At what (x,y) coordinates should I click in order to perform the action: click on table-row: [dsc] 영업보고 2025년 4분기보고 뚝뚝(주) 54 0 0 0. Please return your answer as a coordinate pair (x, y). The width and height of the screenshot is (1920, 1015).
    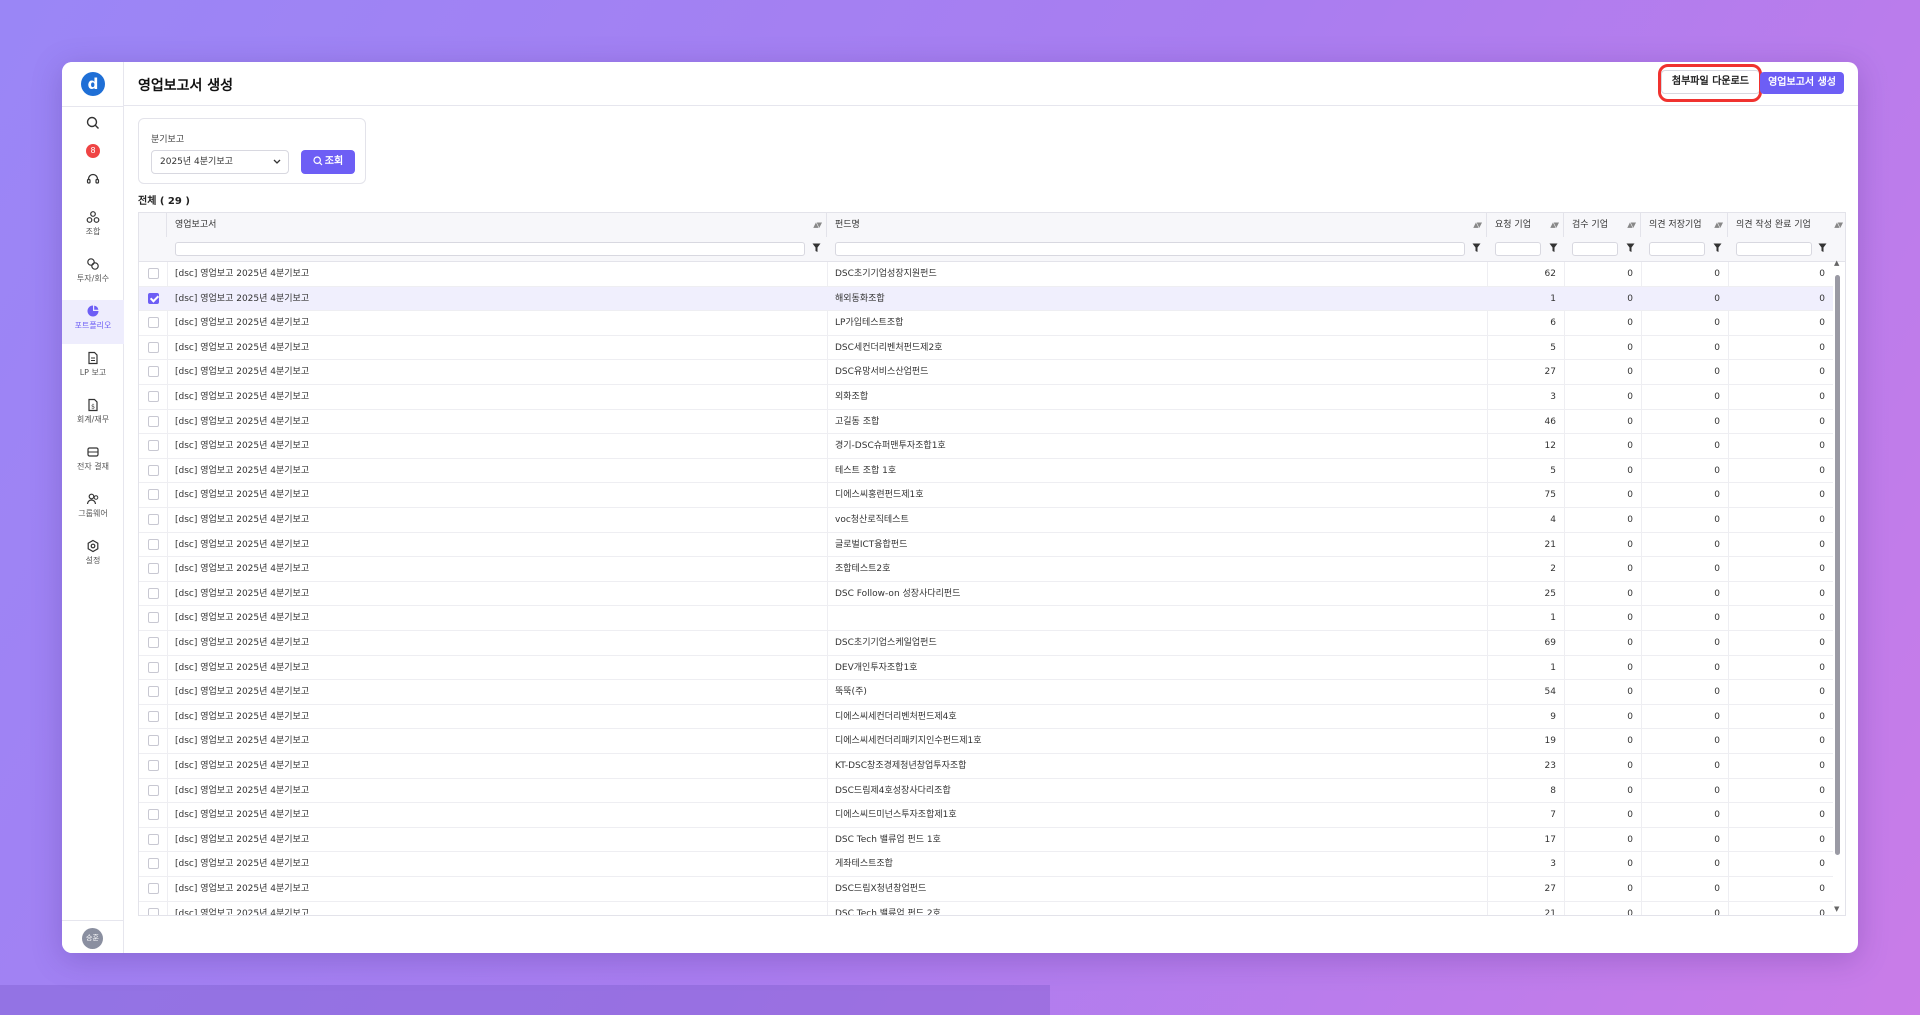
    Looking at the image, I should click on (986, 692).